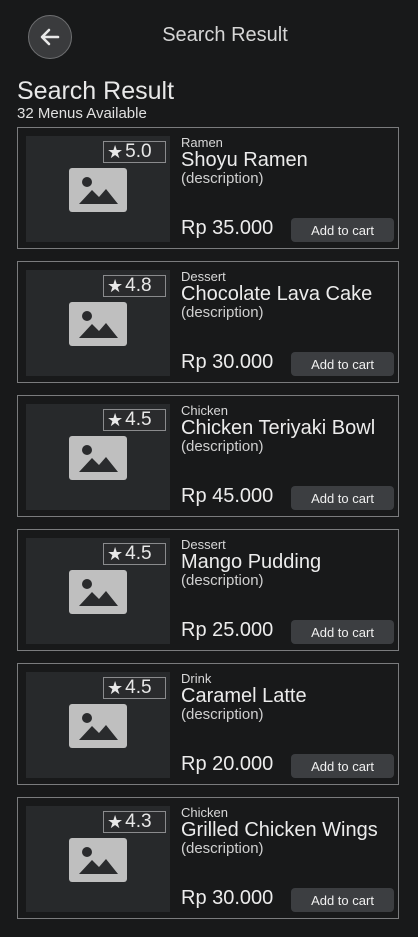 This screenshot has width=418, height=937. What do you see at coordinates (138, 285) in the screenshot?
I see `rating-value: 4.8` at bounding box center [138, 285].